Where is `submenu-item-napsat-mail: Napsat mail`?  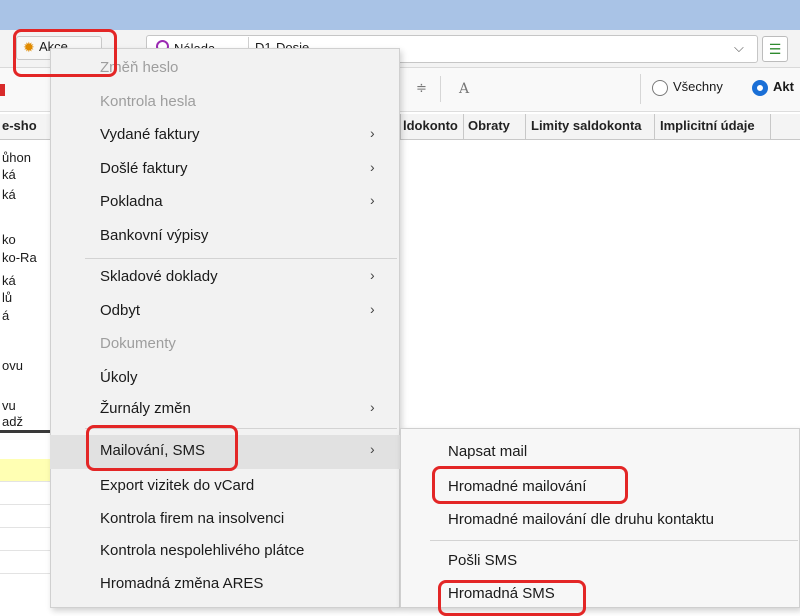 submenu-item-napsat-mail: Napsat mail is located at coordinates (600, 453).